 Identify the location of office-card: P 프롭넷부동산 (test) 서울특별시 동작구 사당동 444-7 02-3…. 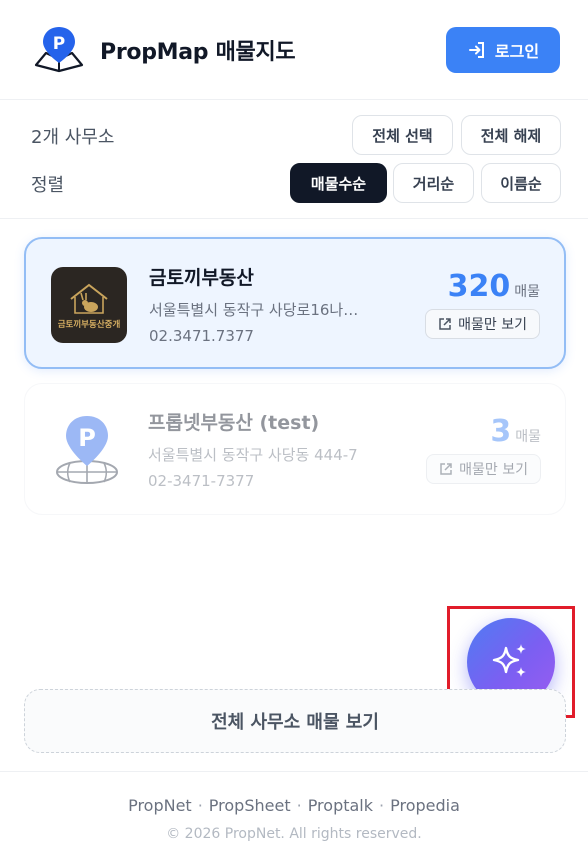
(295, 449).